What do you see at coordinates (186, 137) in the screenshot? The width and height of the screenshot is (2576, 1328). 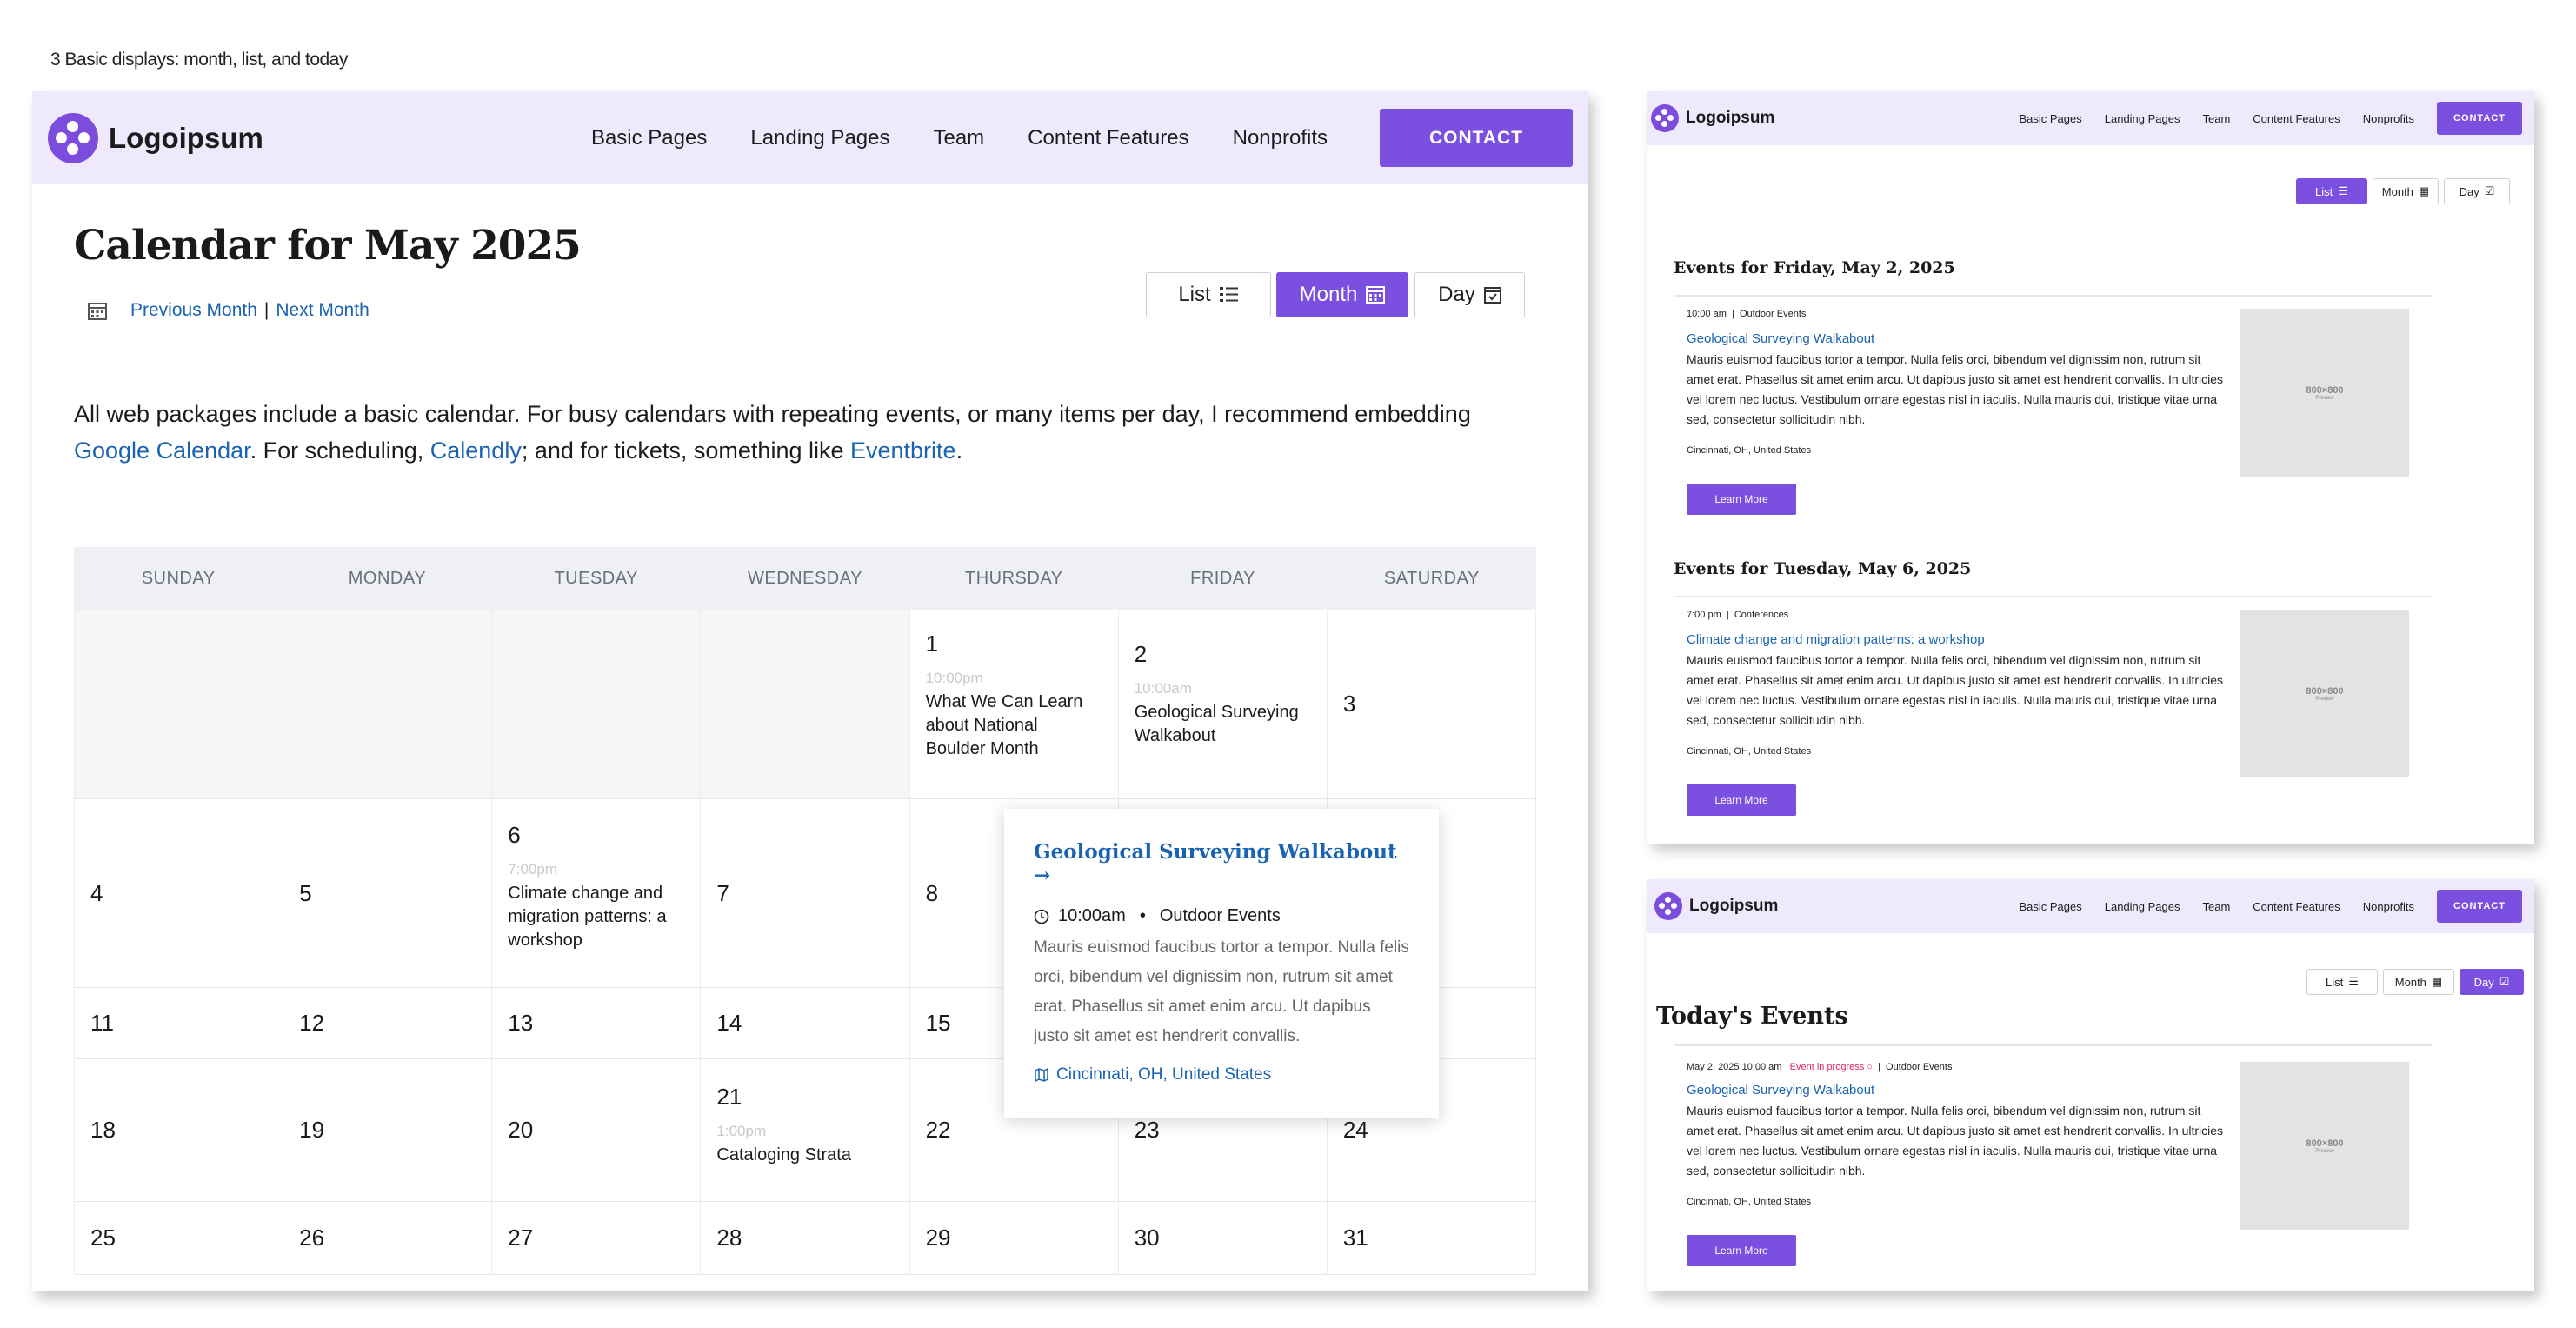 I see `logo-text: Logoipsum` at bounding box center [186, 137].